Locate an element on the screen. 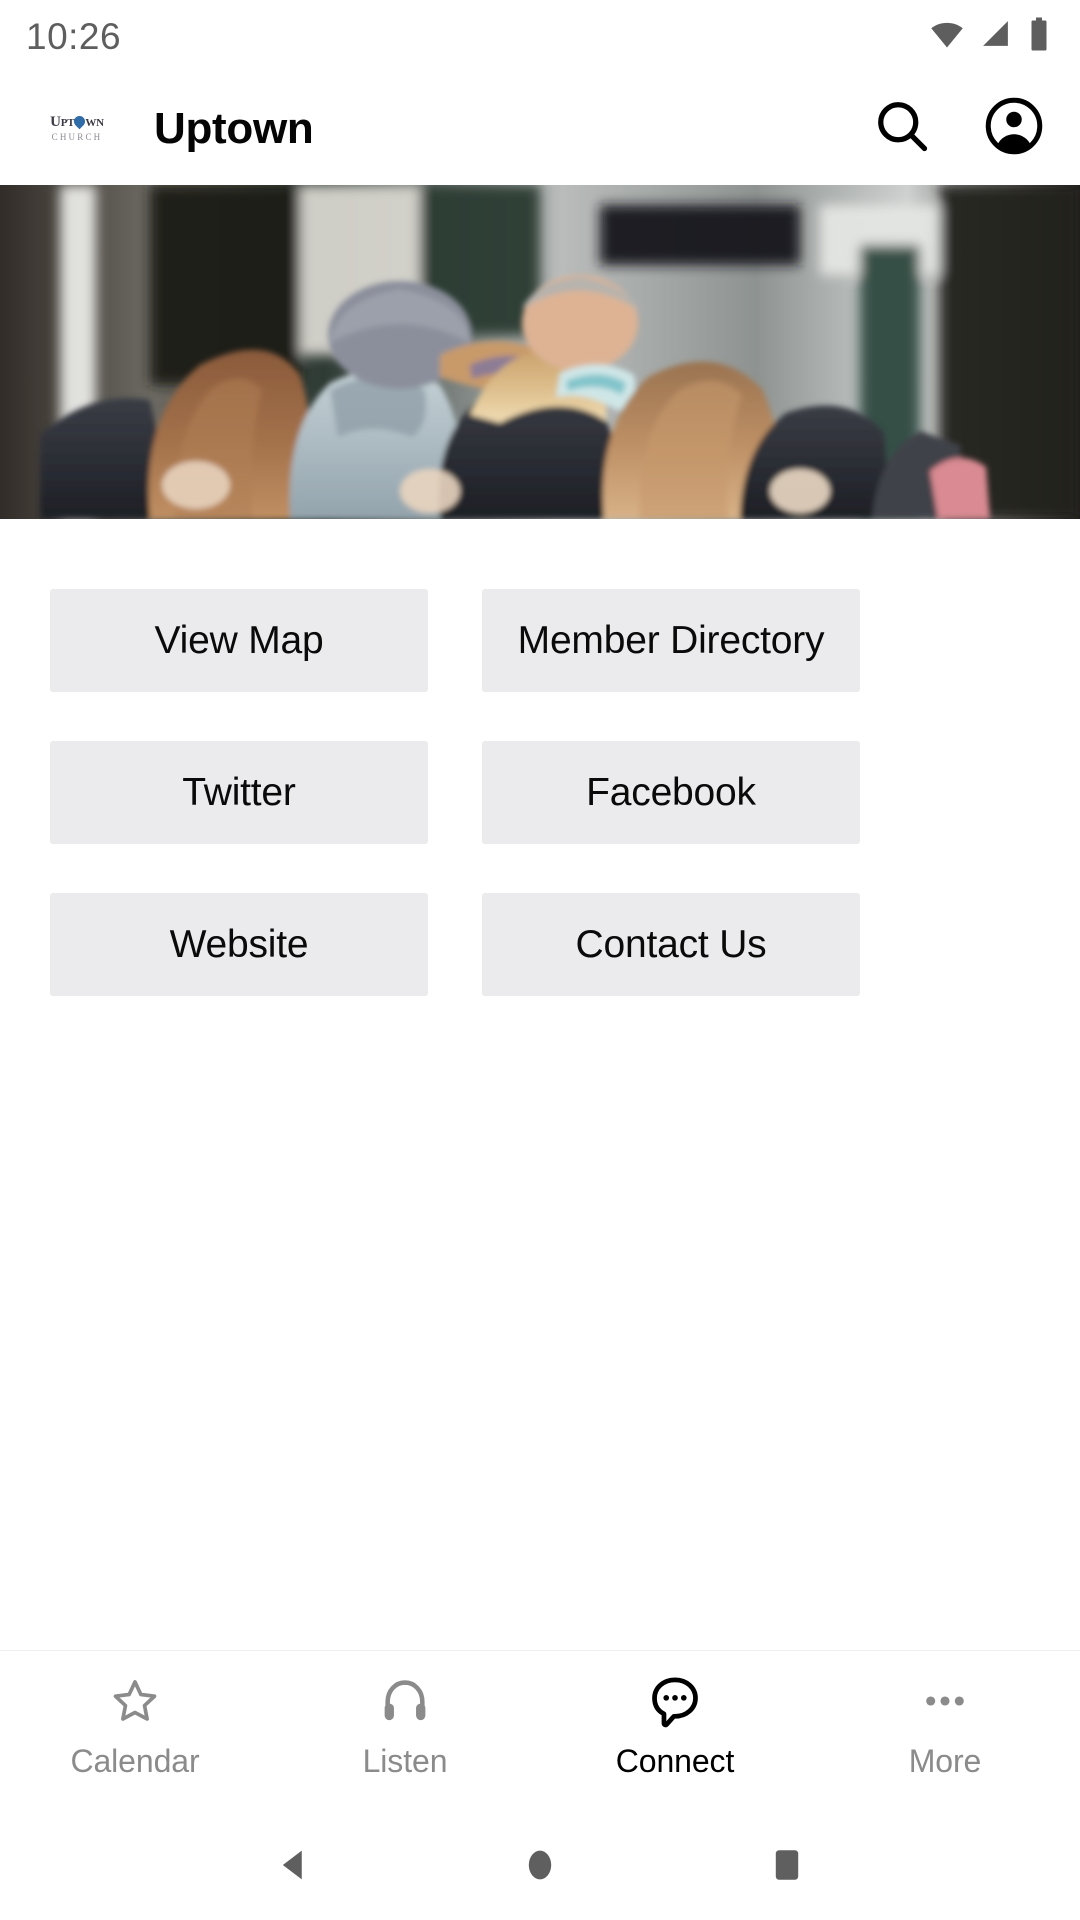 The width and height of the screenshot is (1080, 1920). battery-icon is located at coordinates (1039, 36).